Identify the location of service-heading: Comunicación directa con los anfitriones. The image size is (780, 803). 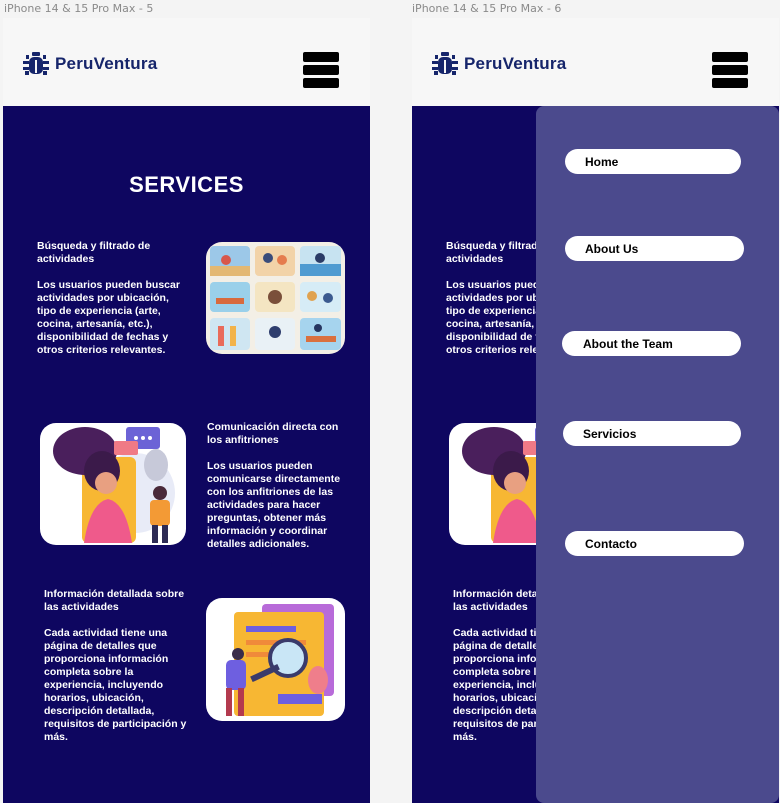
(273, 433).